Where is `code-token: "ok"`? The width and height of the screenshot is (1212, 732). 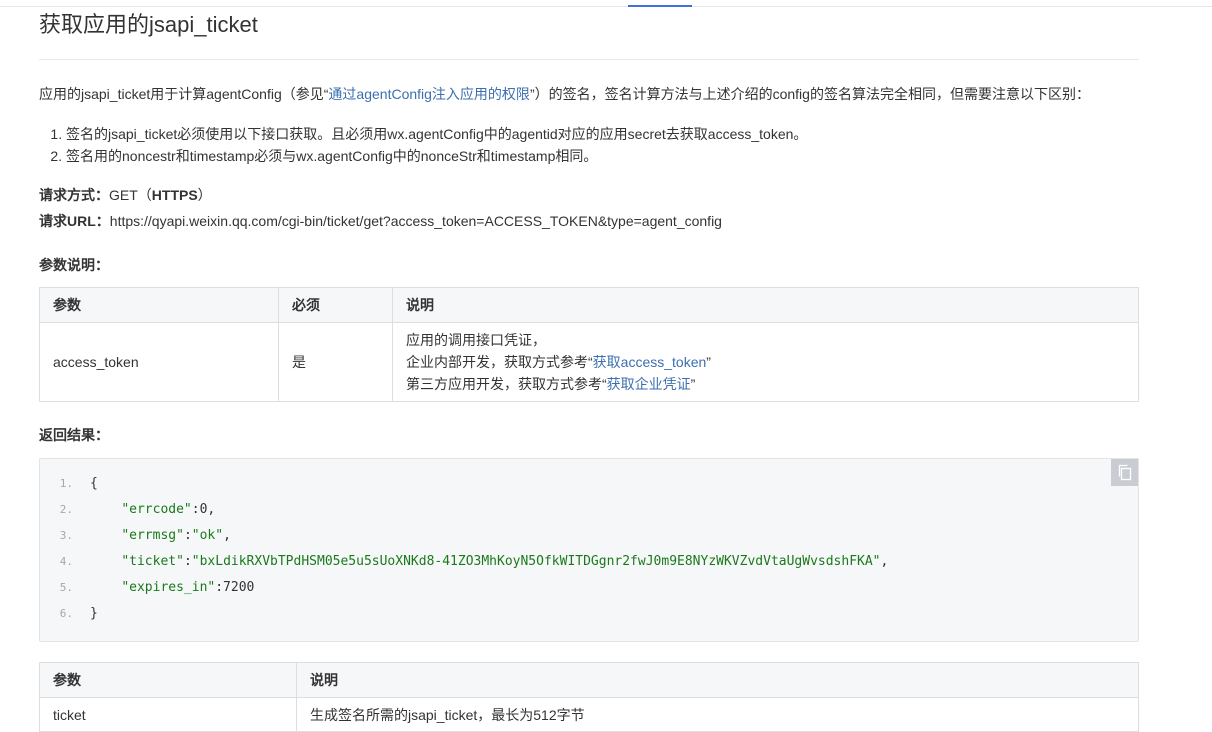
code-token: "ok" is located at coordinates (207, 535).